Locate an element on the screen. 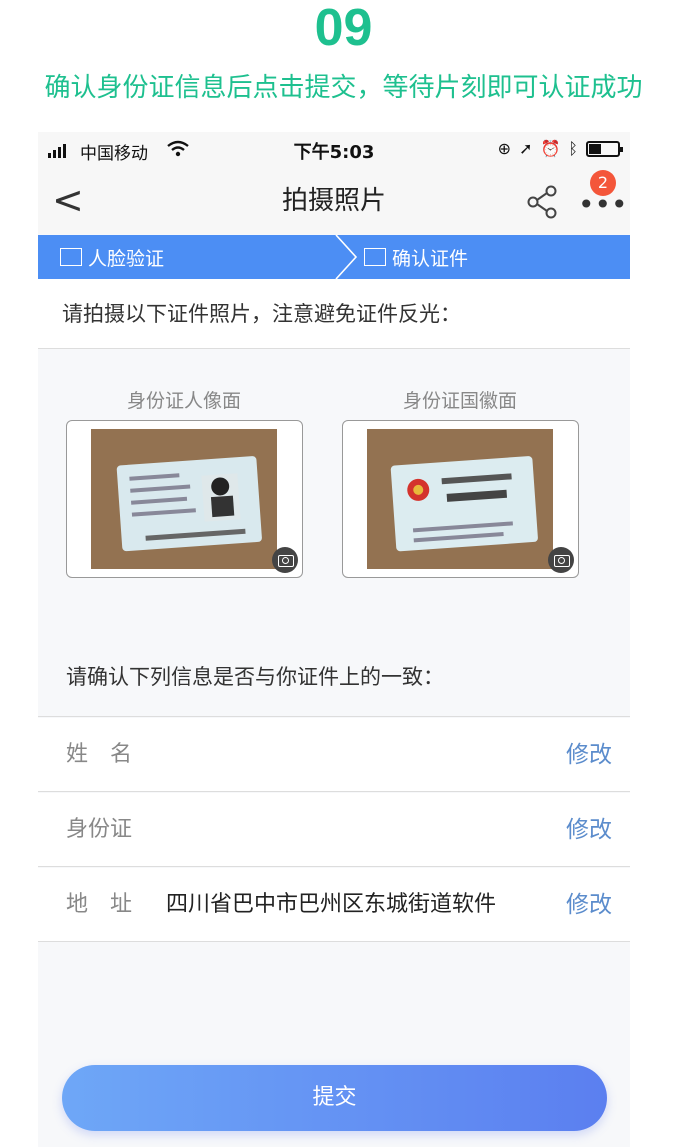 The image size is (687, 1147). id-back-photo is located at coordinates (460, 499).